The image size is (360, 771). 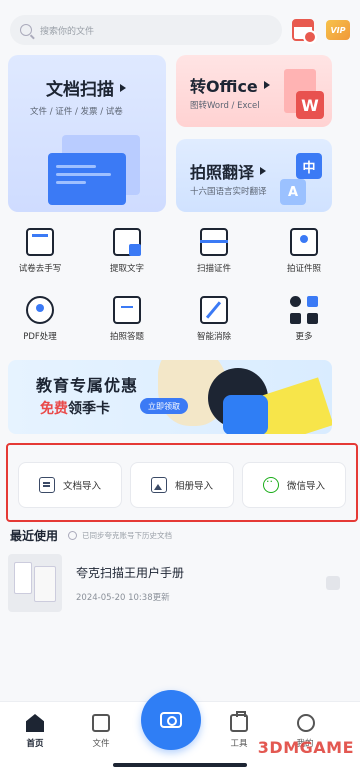 What do you see at coordinates (130, 572) in the screenshot?
I see `document-name: 夸克扫描王用户手册` at bounding box center [130, 572].